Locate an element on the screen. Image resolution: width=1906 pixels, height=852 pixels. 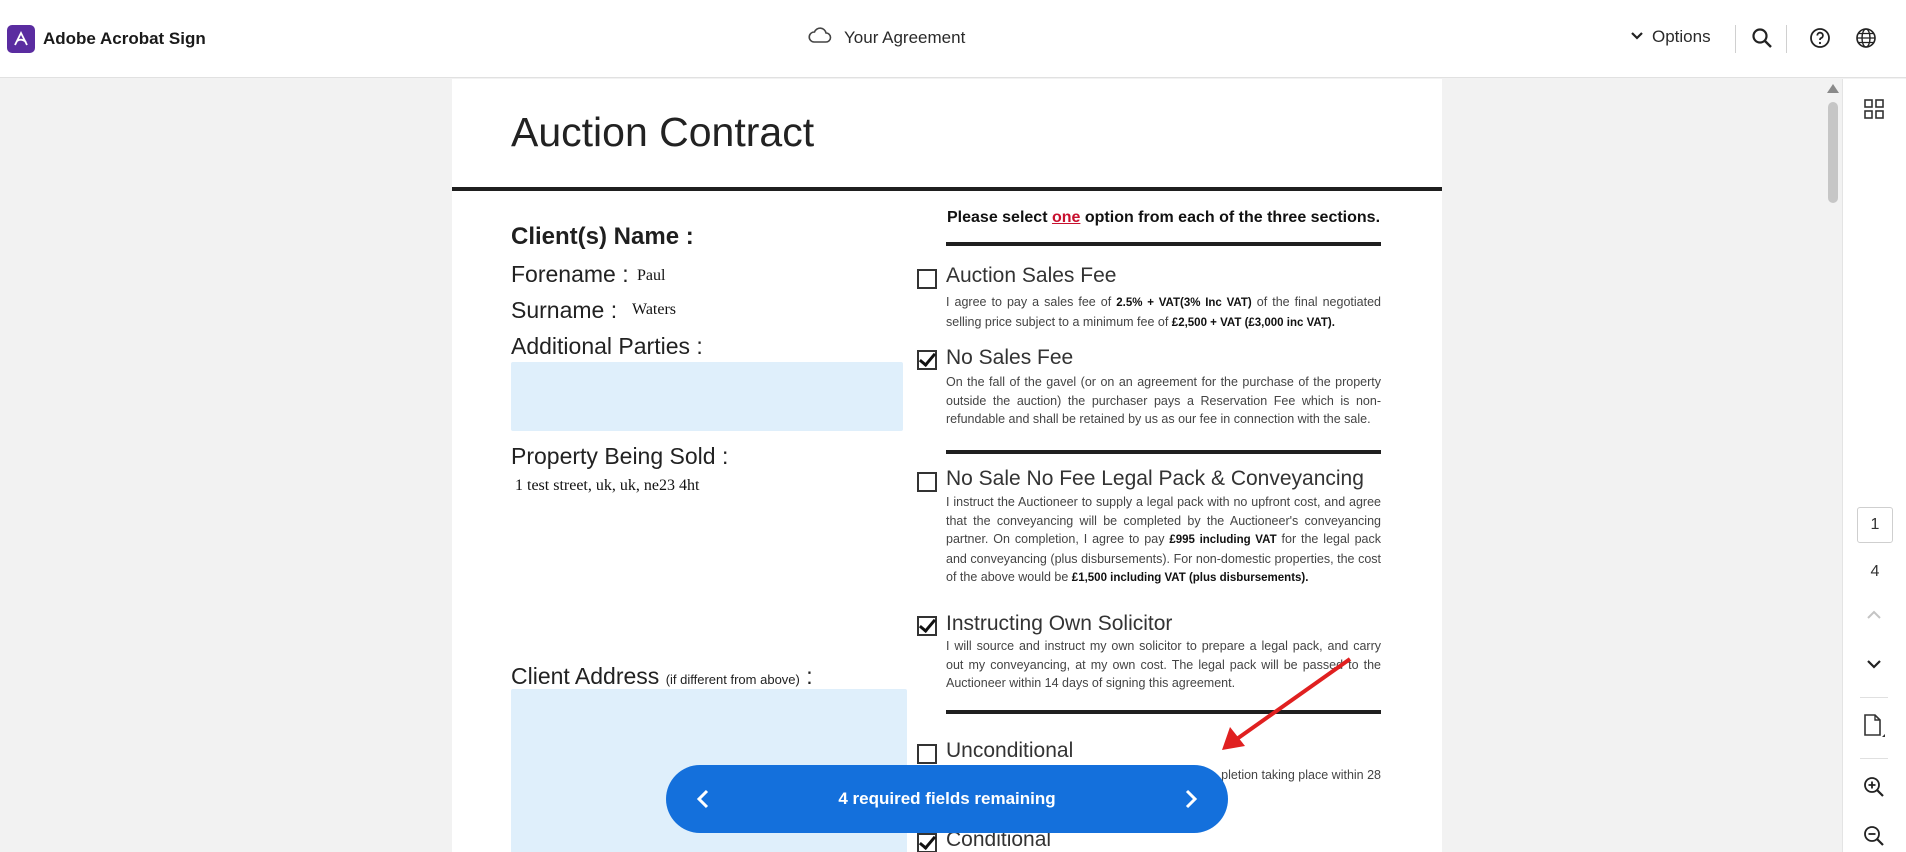
document-title: Your Agreement is located at coordinates (886, 37).